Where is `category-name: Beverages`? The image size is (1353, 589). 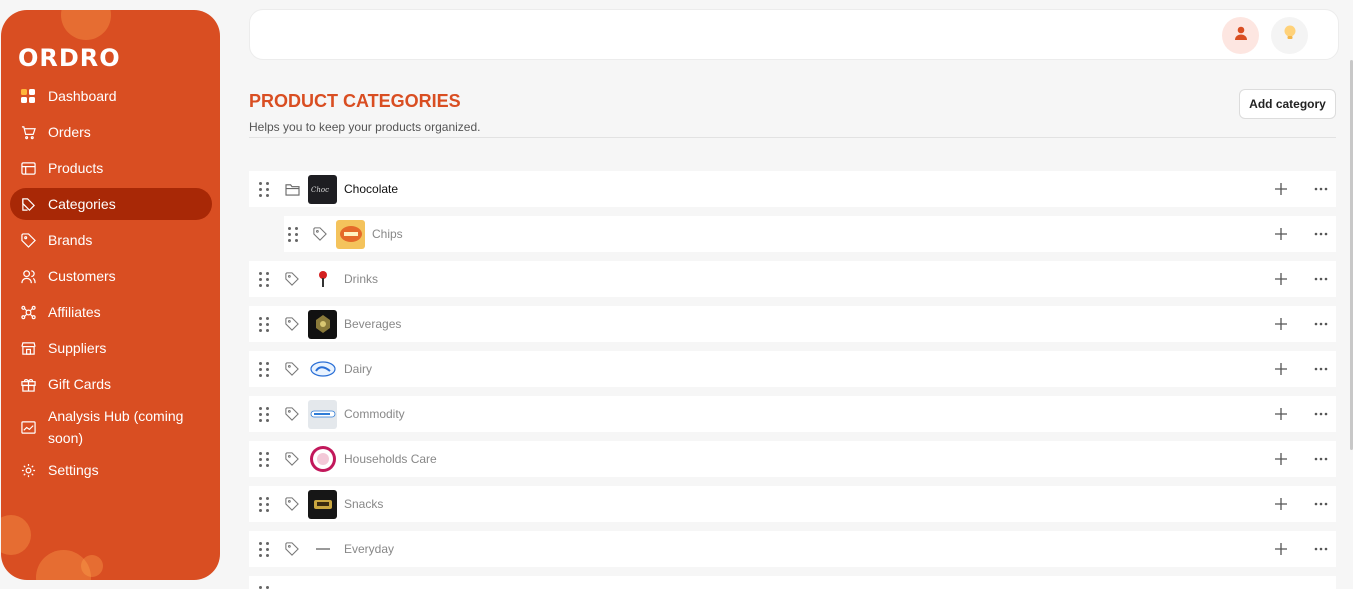
category-name: Beverages is located at coordinates (373, 324).